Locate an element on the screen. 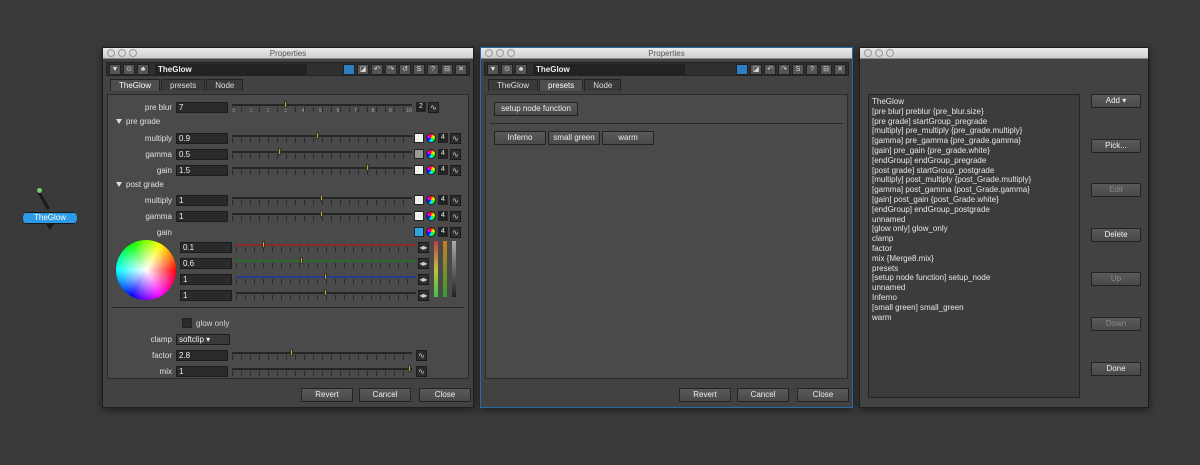  list-item: [gain] post_gain {post_Grade.white} is located at coordinates (974, 200).